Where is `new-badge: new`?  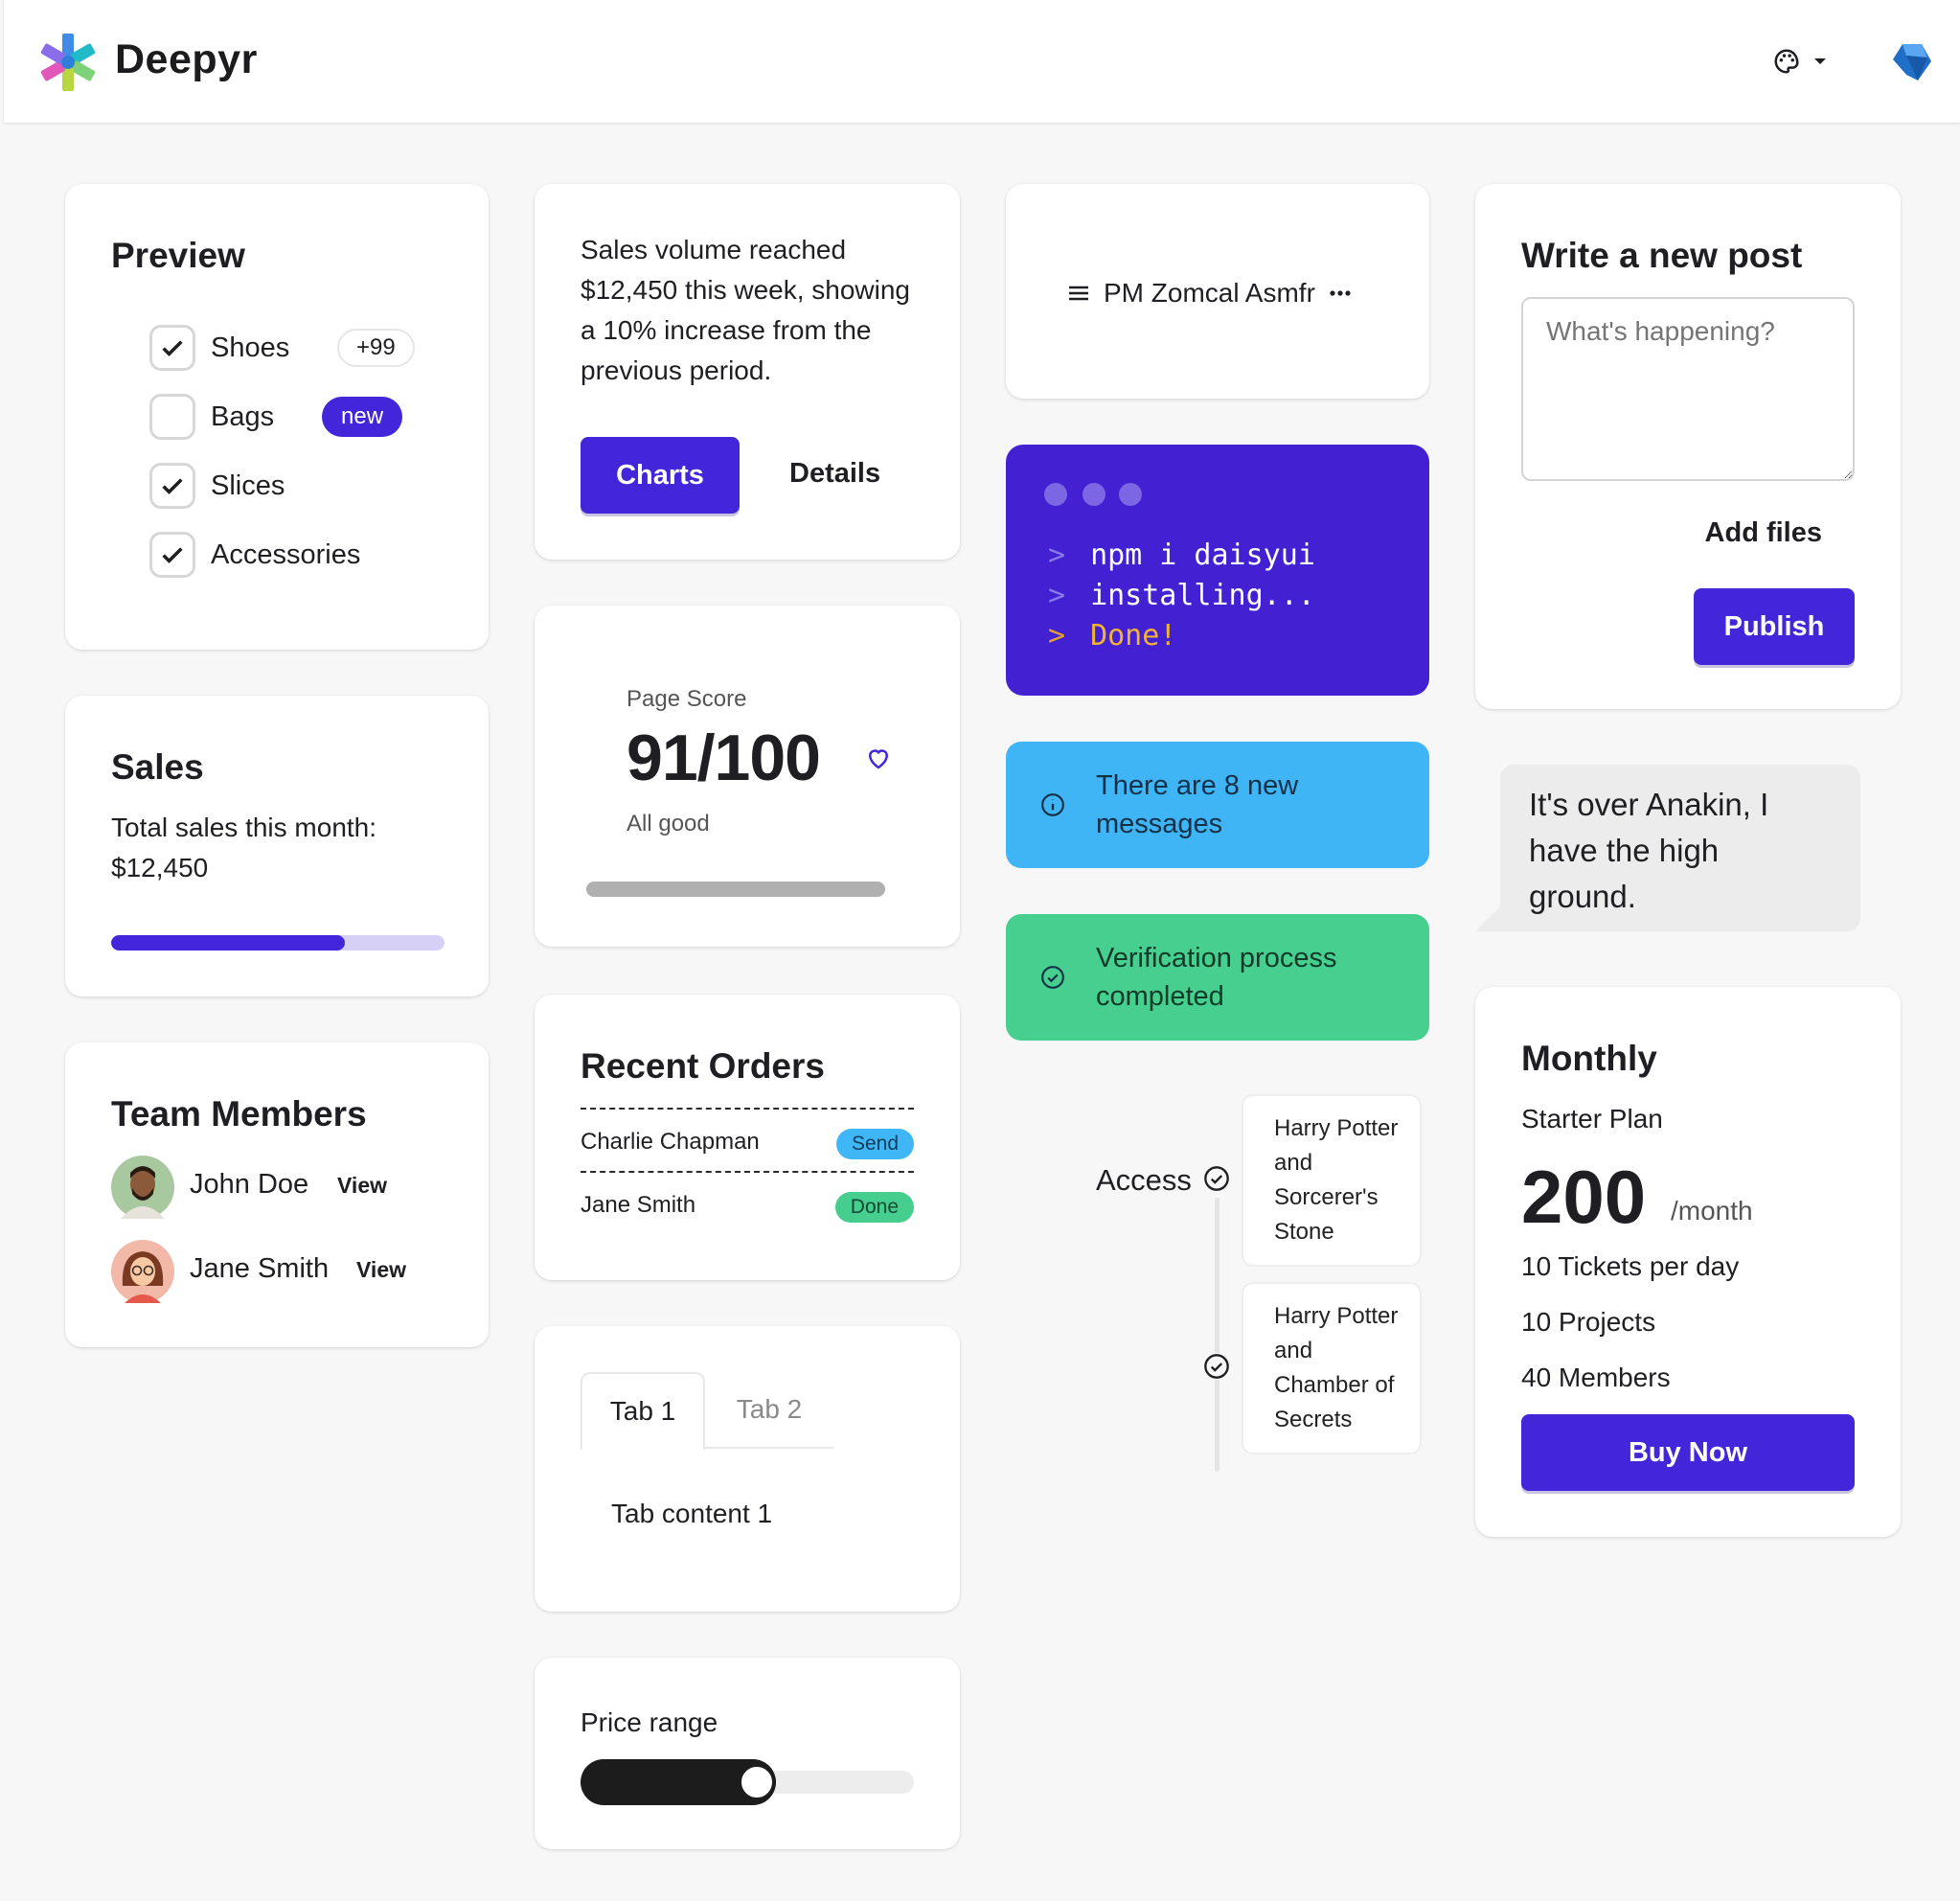
new-badge: new is located at coordinates (362, 417).